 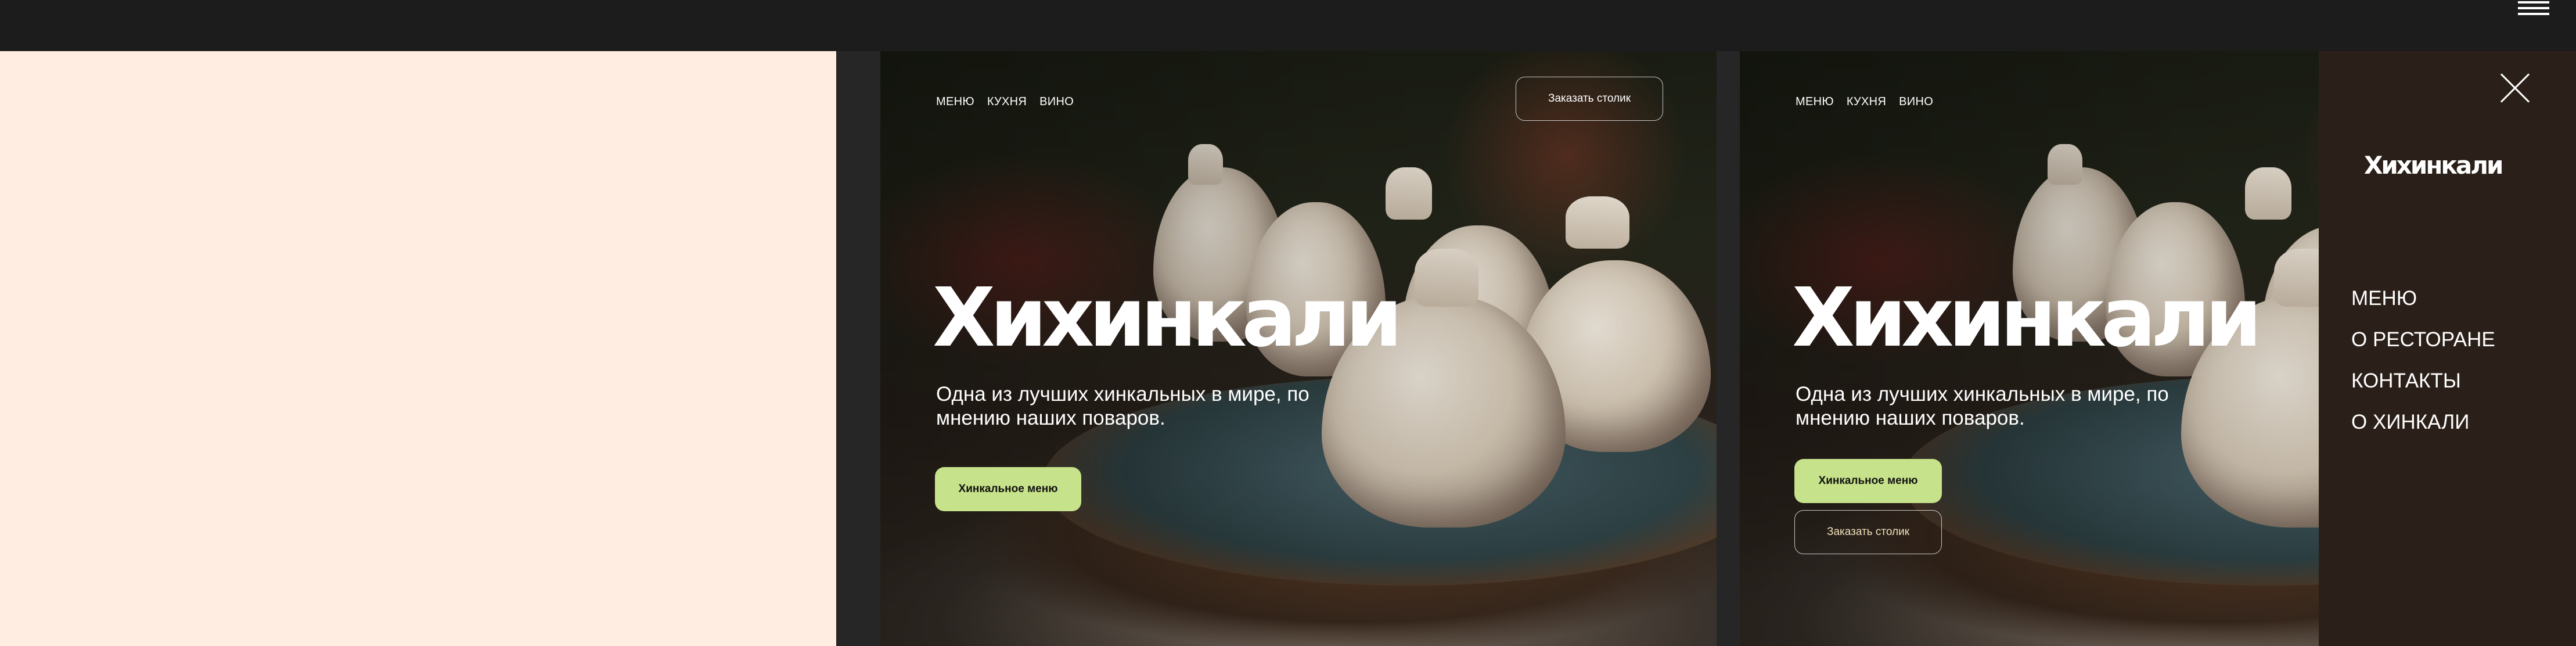 I want to click on side-menu-item-about-khinkali: О ХИНКАЛИ, so click(x=2423, y=422).